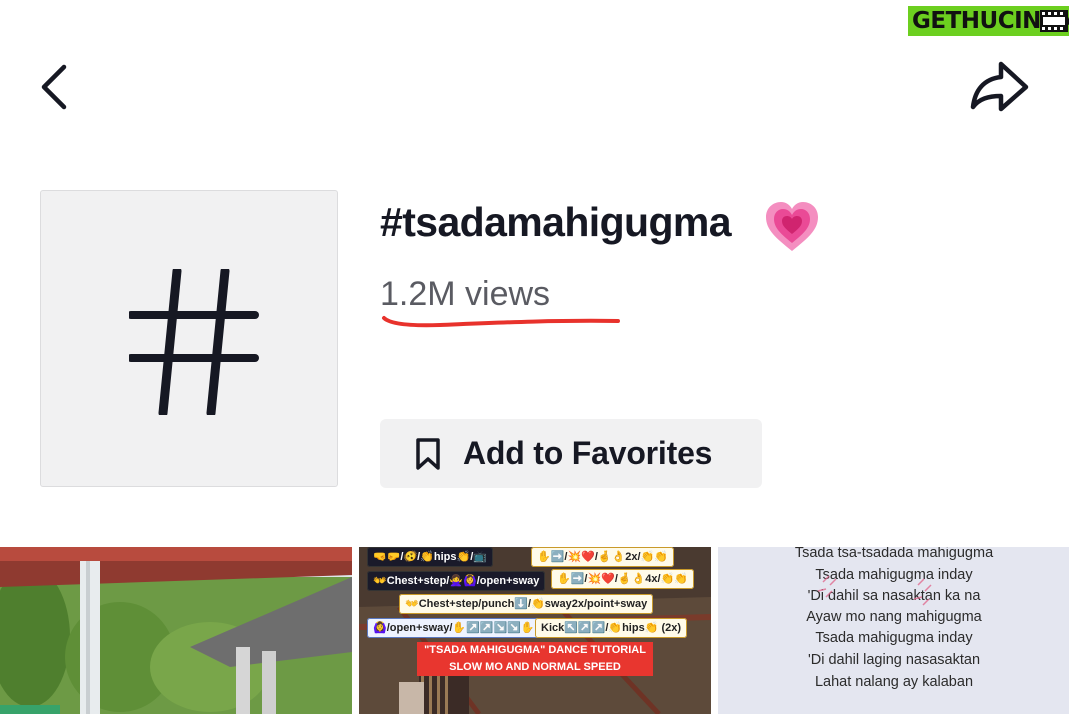  Describe the element at coordinates (535, 650) in the screenshot. I see `tutorial-caption: "TSADA MAHIGUGMA" DANCE TUTORIAL` at that location.